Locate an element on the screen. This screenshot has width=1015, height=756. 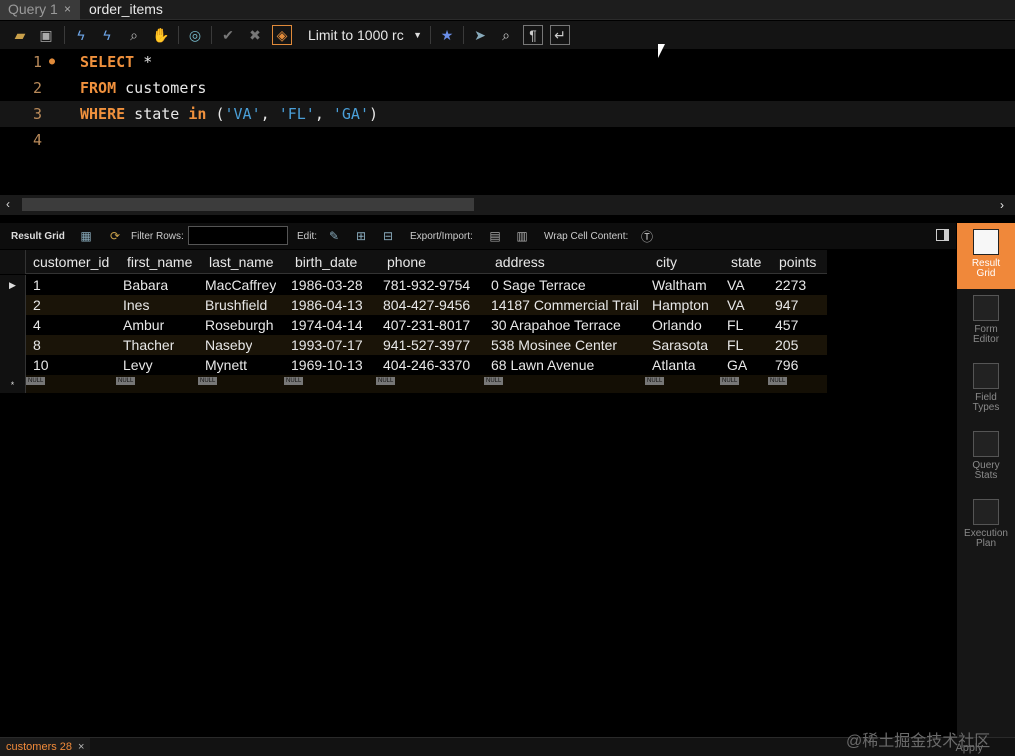
table-cell: Naseby is located at coordinates (228, 345).